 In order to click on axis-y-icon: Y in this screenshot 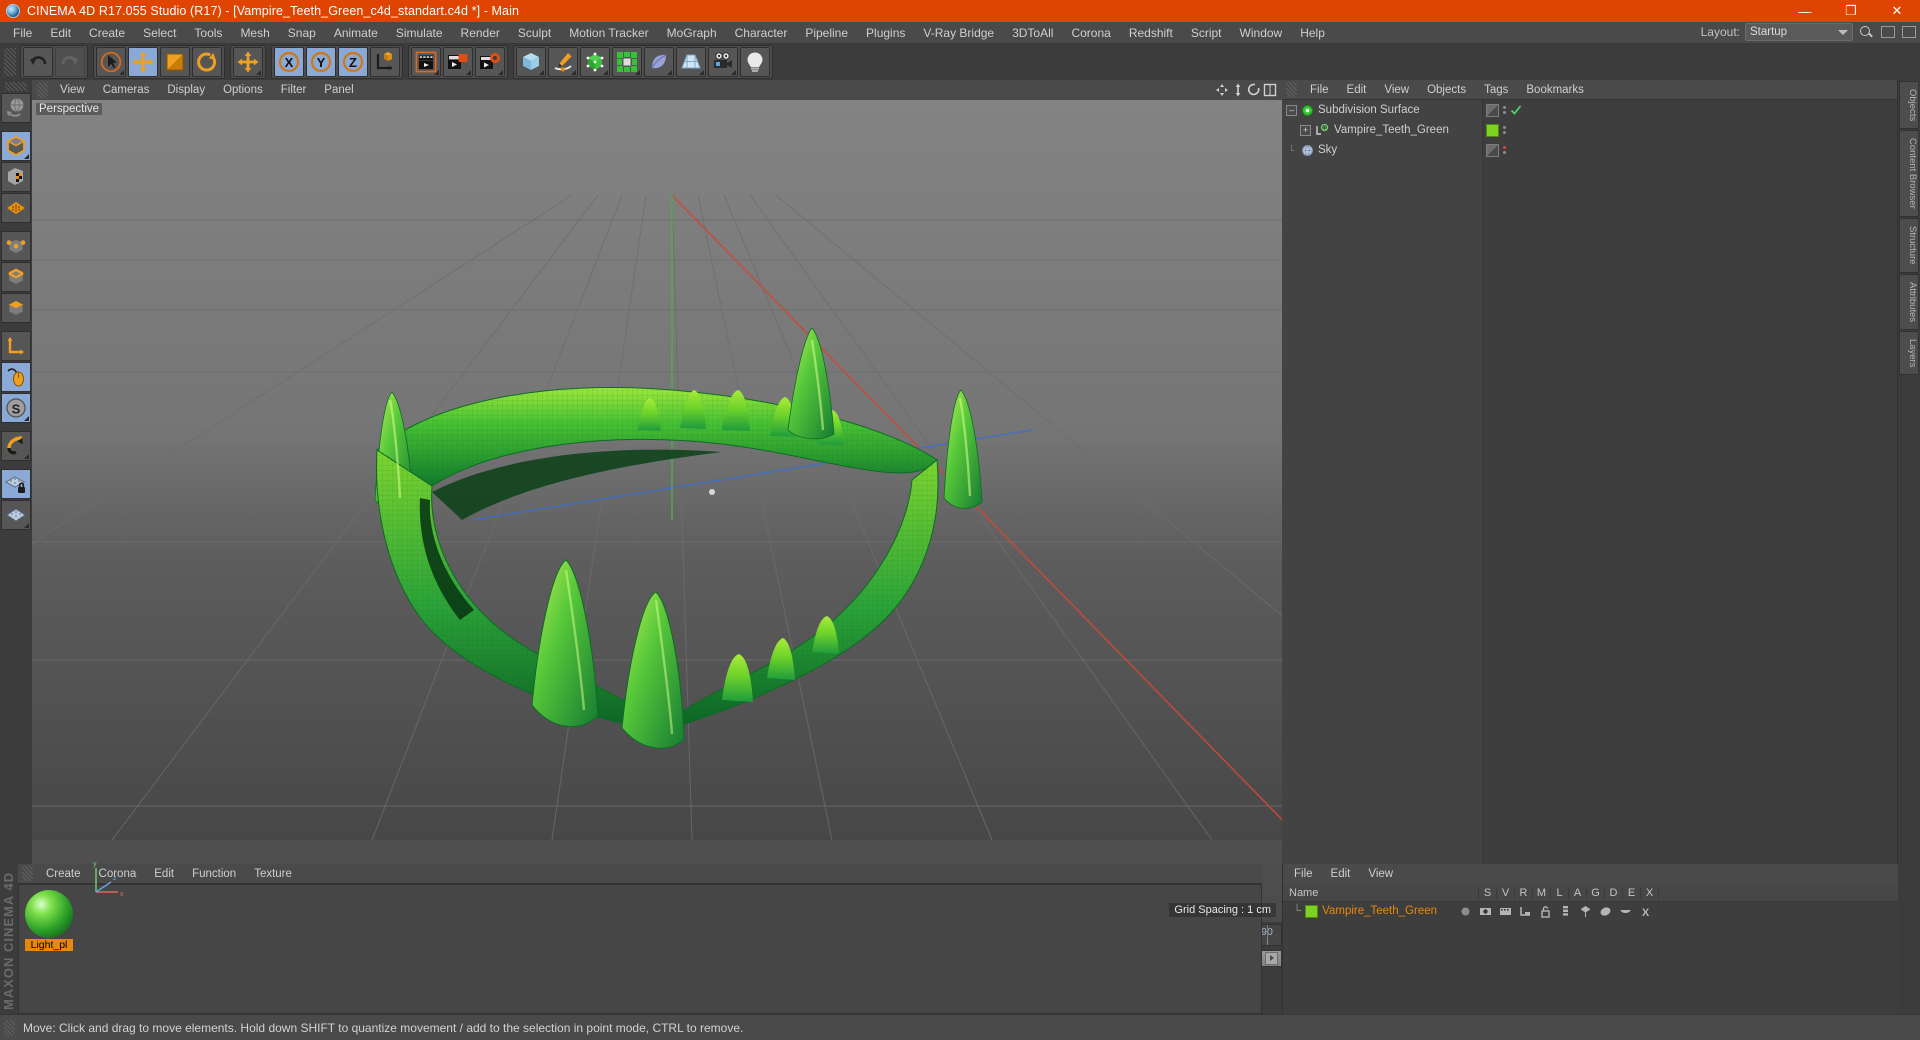, I will do `click(321, 62)`.